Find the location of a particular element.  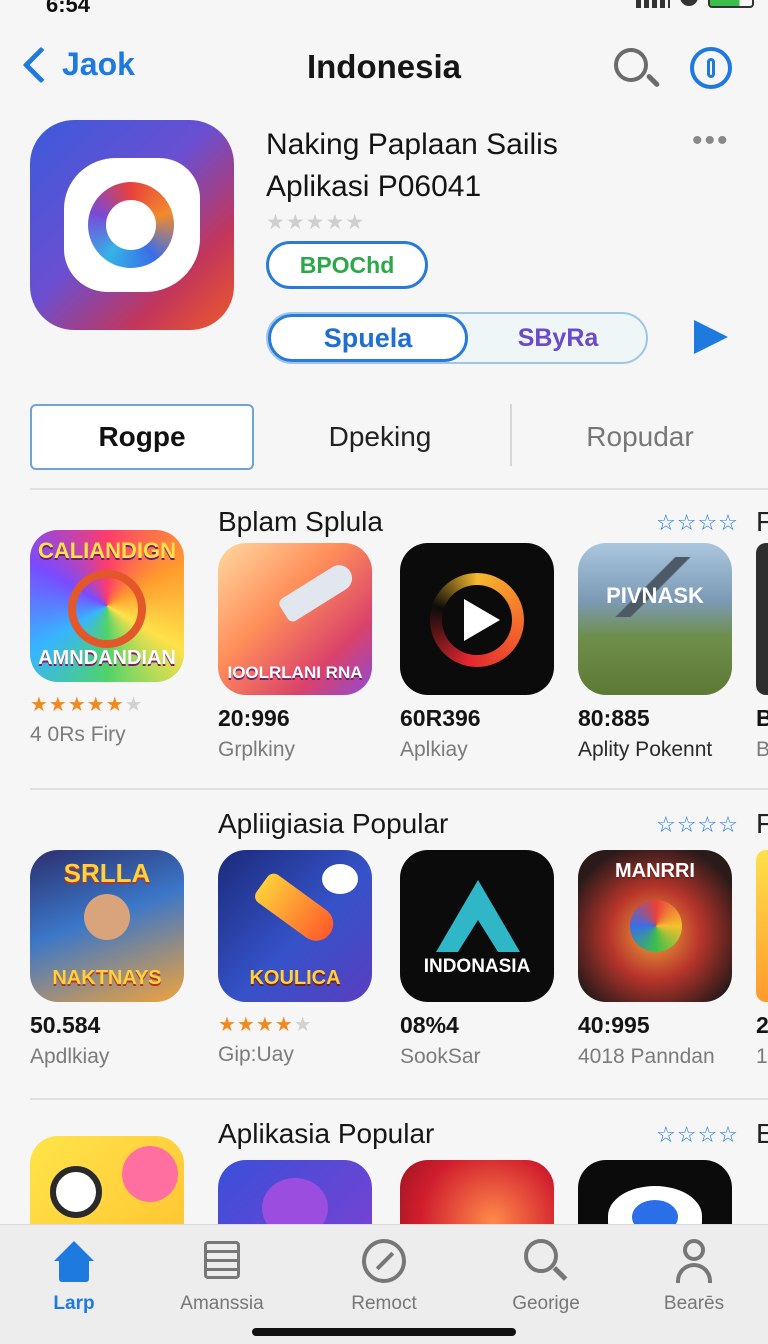

app-tile: CALIANDIGN AMNDANDIAN ★★★★★★ 4 0Rs Firy is located at coordinates (107, 638).